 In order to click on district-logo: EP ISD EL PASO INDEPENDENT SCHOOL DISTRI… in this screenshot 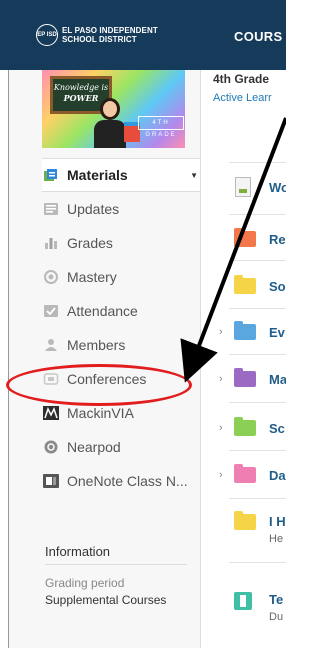, I will do `click(97, 35)`.